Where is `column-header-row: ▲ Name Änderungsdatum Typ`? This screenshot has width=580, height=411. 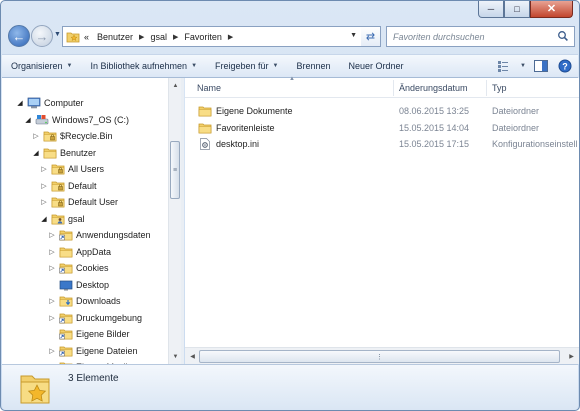 column-header-row: ▲ Name Änderungsdatum Typ is located at coordinates (382, 87).